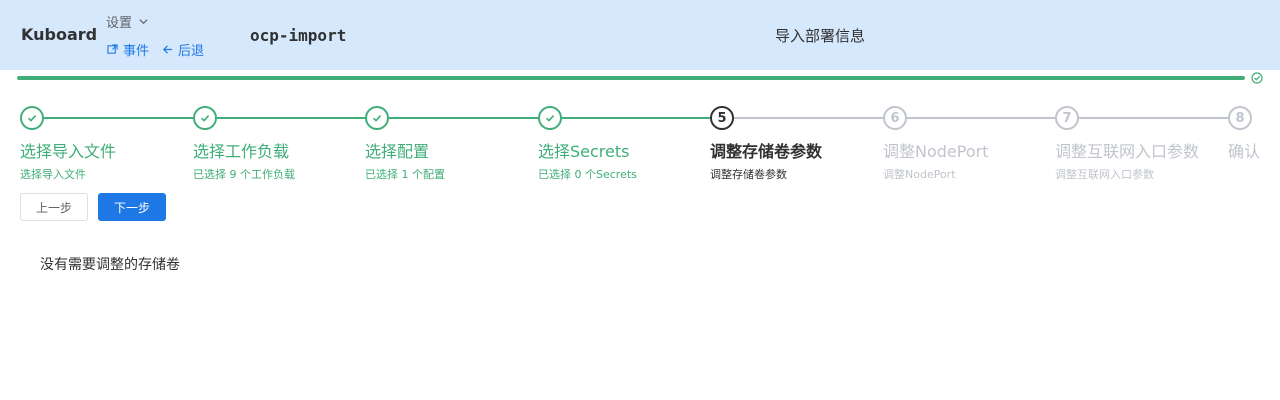  I want to click on step-title: 选择Secrets, so click(584, 151).